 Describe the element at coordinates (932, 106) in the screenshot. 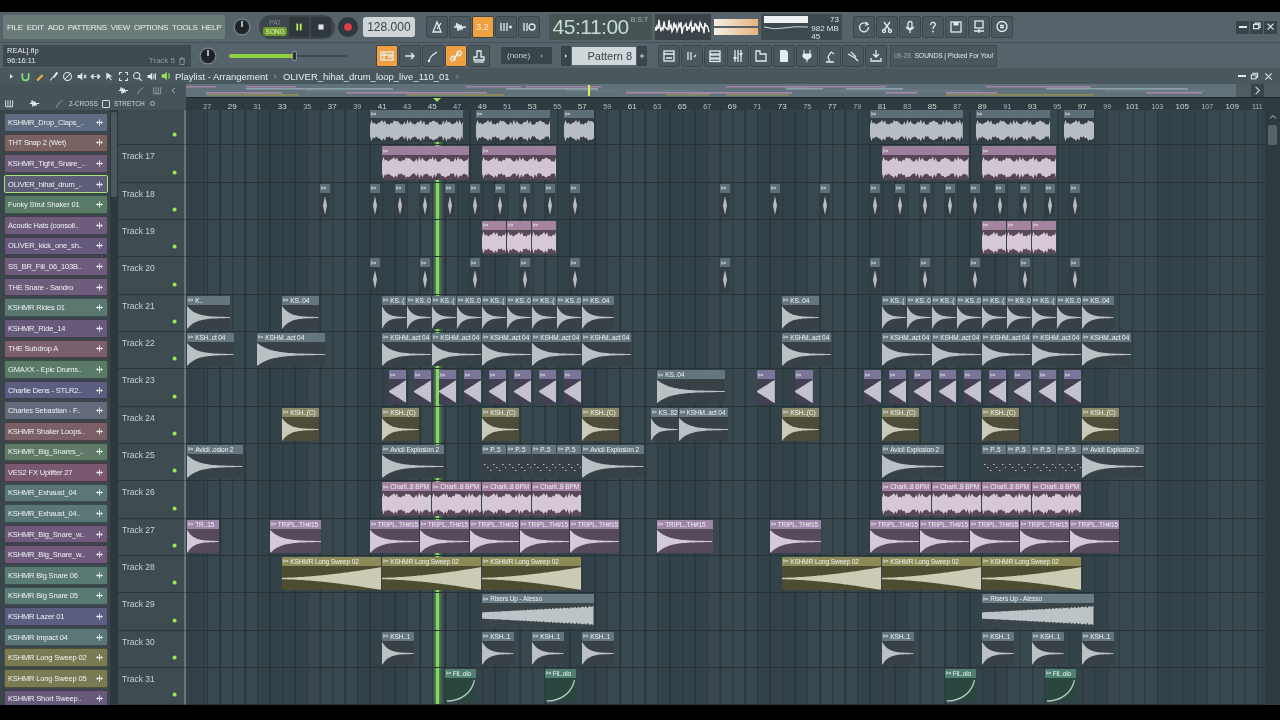

I see `bar-number: 85` at that location.